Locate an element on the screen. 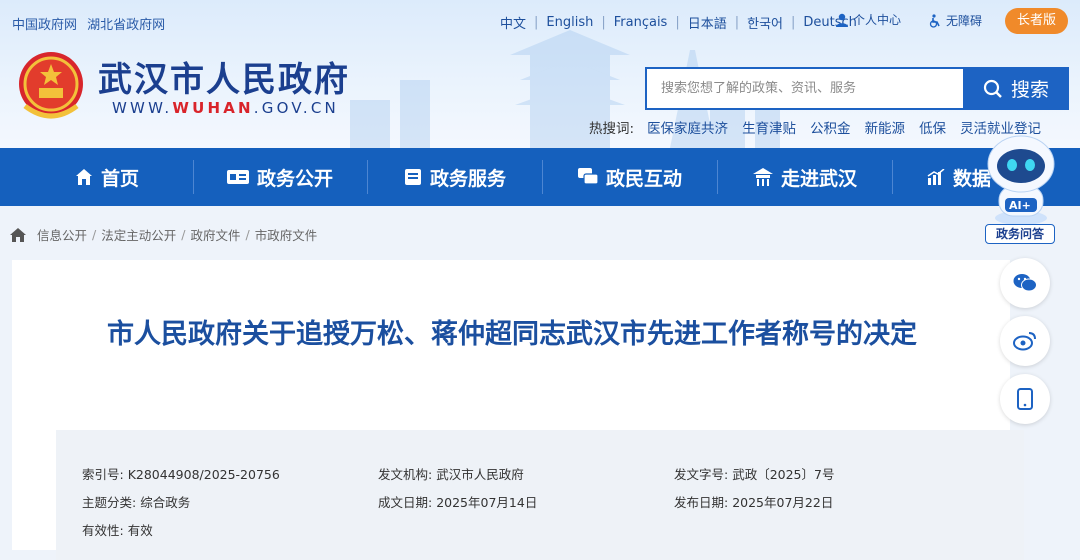 This screenshot has height=560, width=1080. meta-validity: 有效性: 有效 is located at coordinates (117, 529).